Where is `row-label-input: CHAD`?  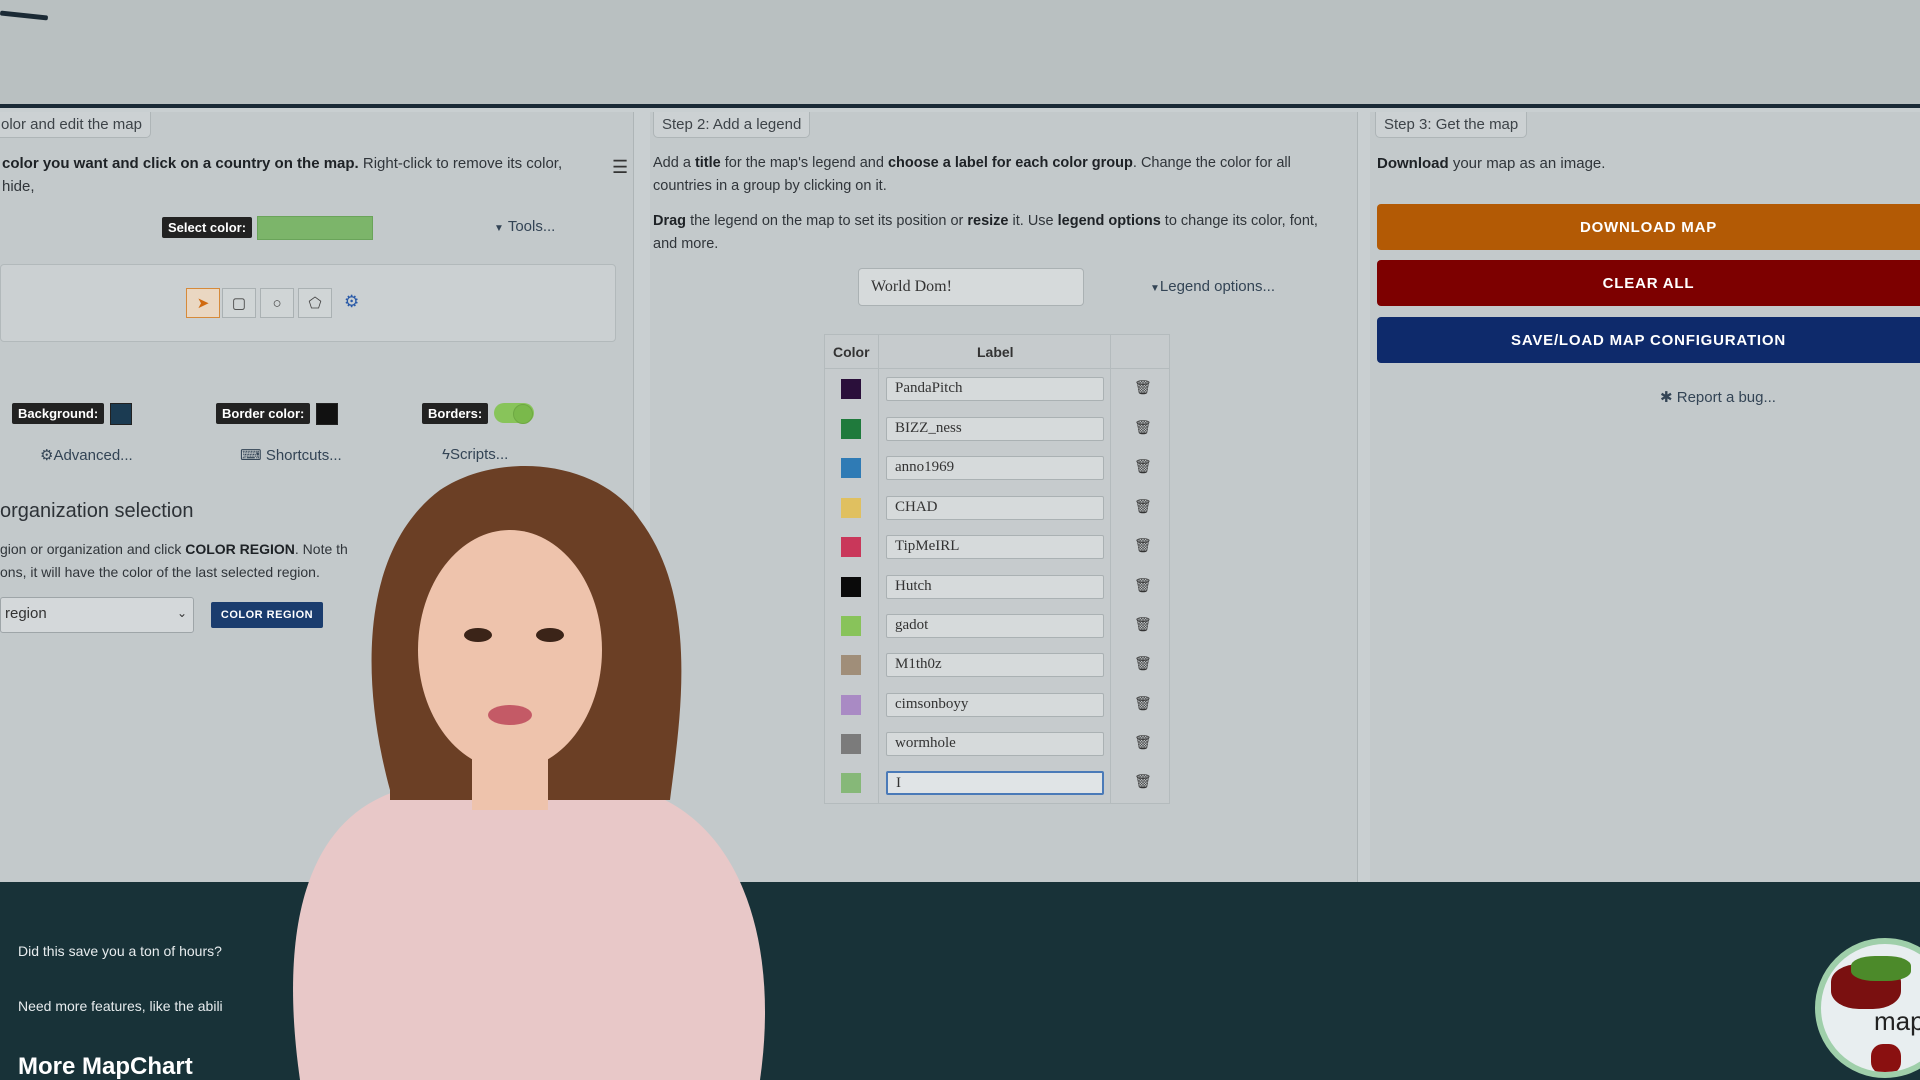 row-label-input: CHAD is located at coordinates (995, 508).